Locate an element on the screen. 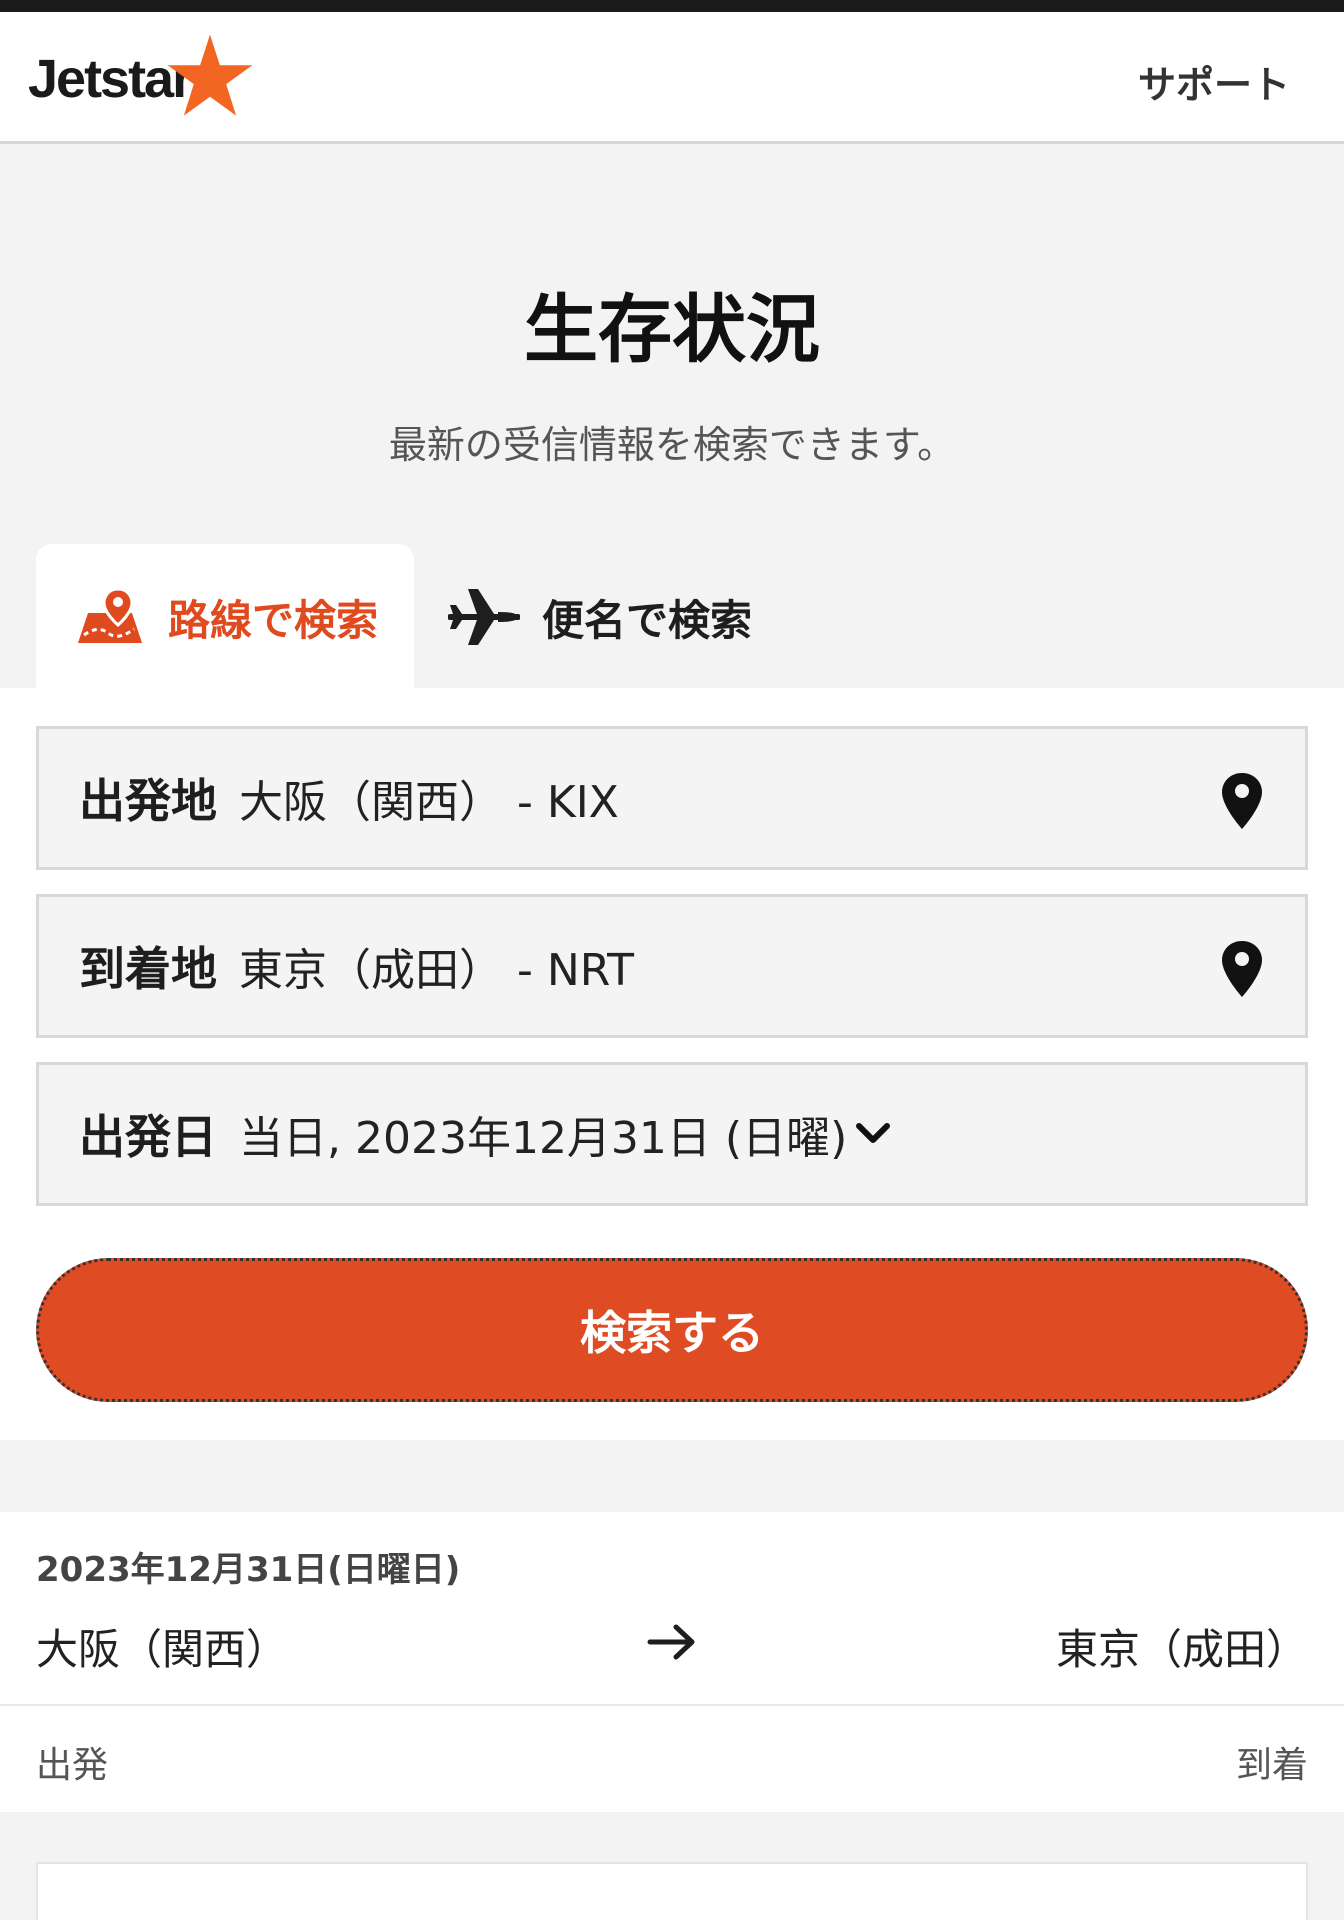 The height and width of the screenshot is (1920, 1344). jetstar-logo: Jetstar is located at coordinates (141, 79).